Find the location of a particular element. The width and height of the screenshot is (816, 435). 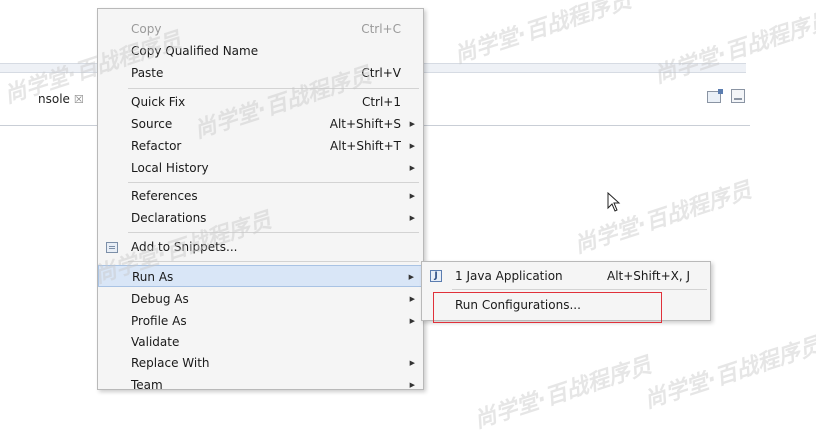

menu-item-refactor: Refactor Alt+Shift+T ▶ is located at coordinates (260, 146).